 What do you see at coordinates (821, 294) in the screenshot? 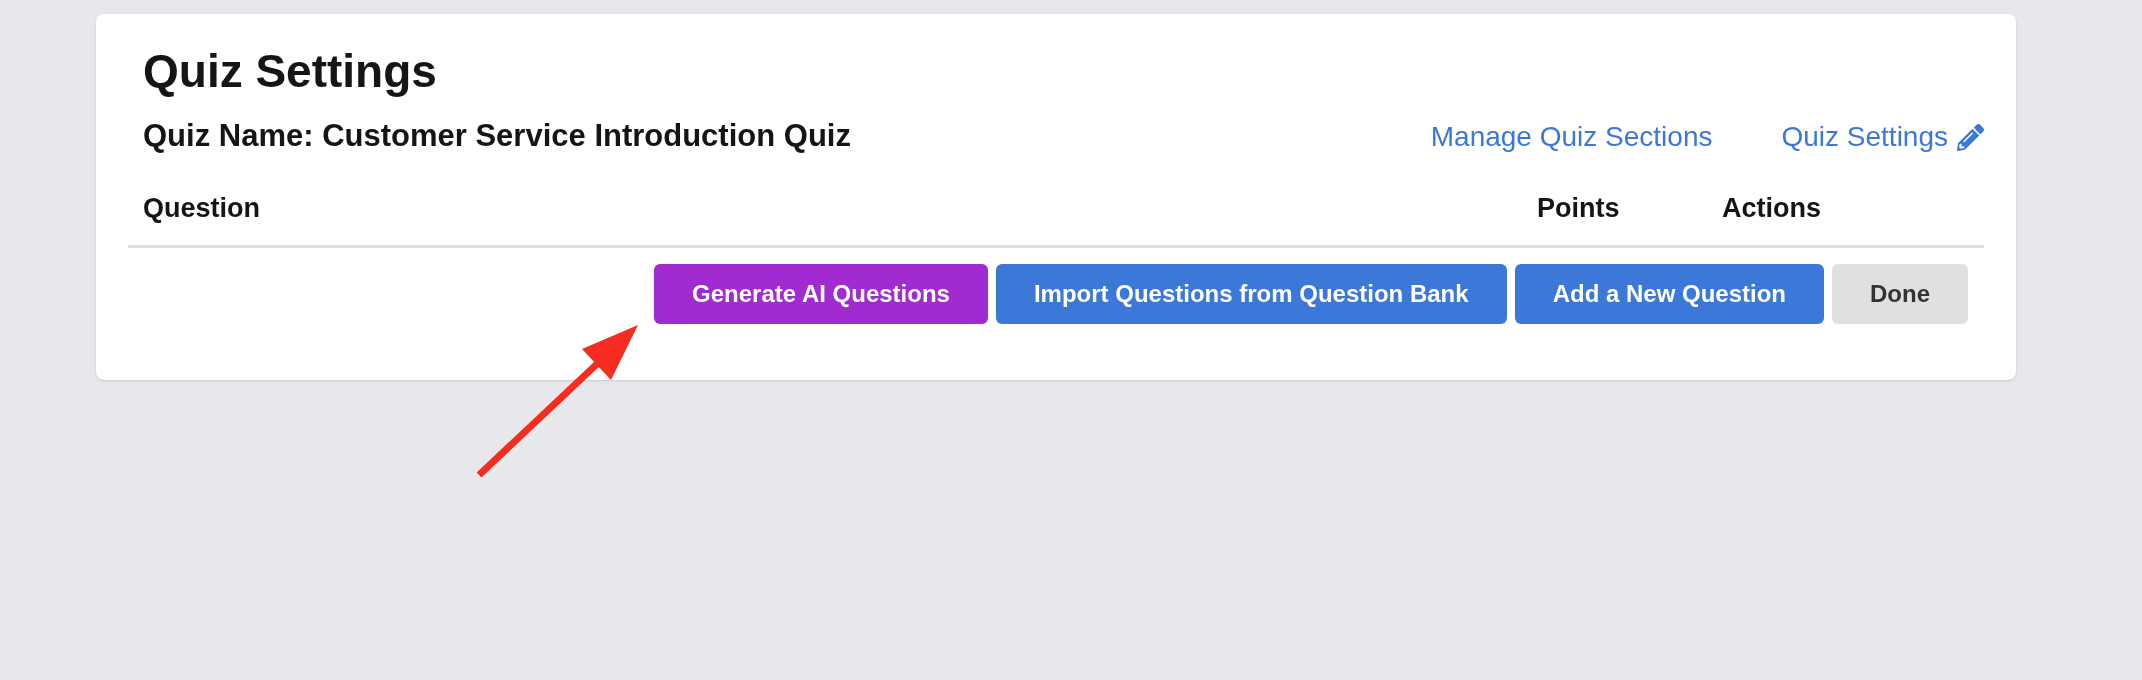
I see `generate-button: Generate AI Questions` at bounding box center [821, 294].